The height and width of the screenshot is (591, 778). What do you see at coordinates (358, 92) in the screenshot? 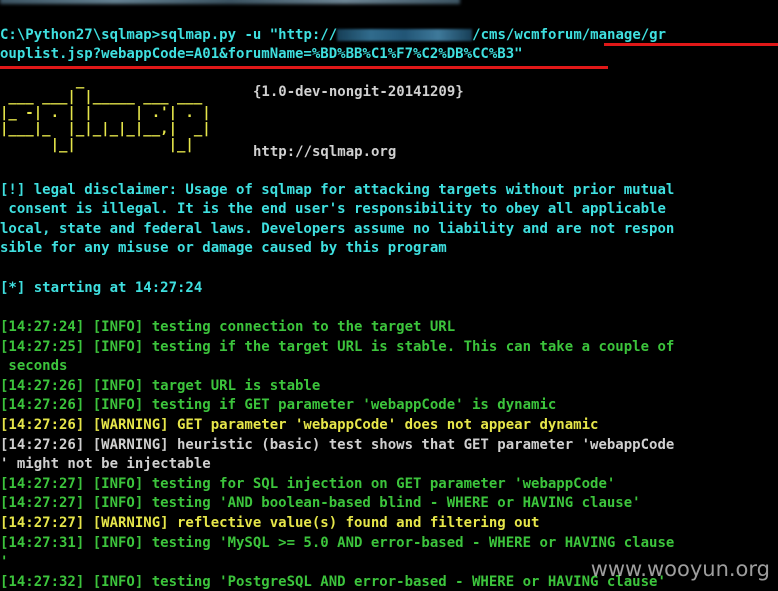
I see `version-string: {1.0-dev-nongit-20141209}` at bounding box center [358, 92].